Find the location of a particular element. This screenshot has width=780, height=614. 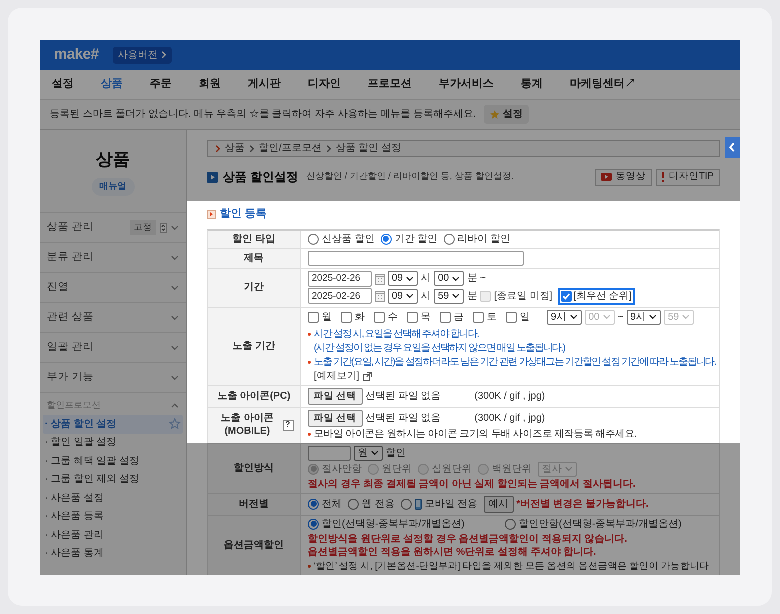

breadcrumb-link: 상품 is located at coordinates (235, 148).